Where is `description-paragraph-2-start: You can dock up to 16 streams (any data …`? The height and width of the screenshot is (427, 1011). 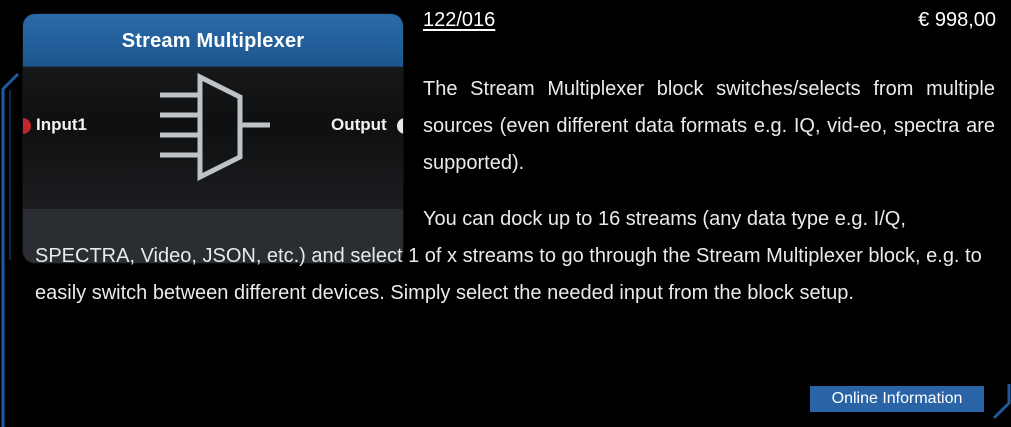
description-paragraph-2-start: You can dock up to 16 streams (any data … is located at coordinates (664, 219).